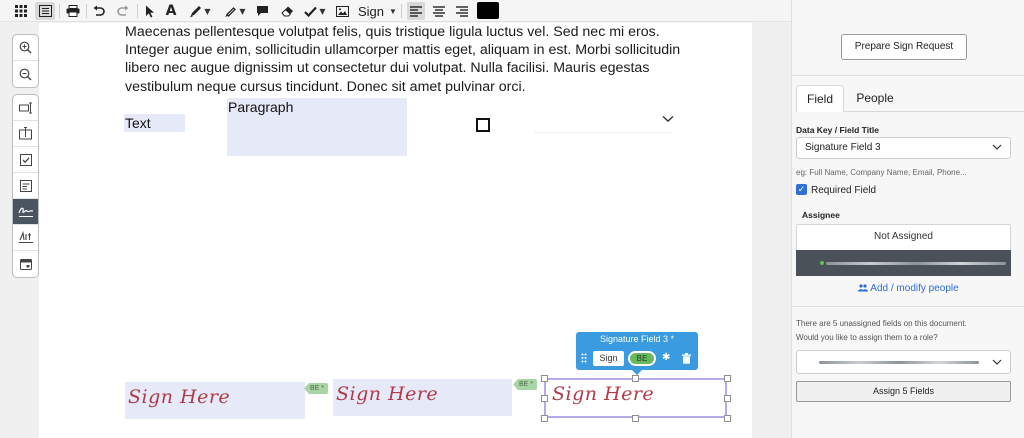  What do you see at coordinates (25, 134) in the screenshot?
I see `text-box-icon` at bounding box center [25, 134].